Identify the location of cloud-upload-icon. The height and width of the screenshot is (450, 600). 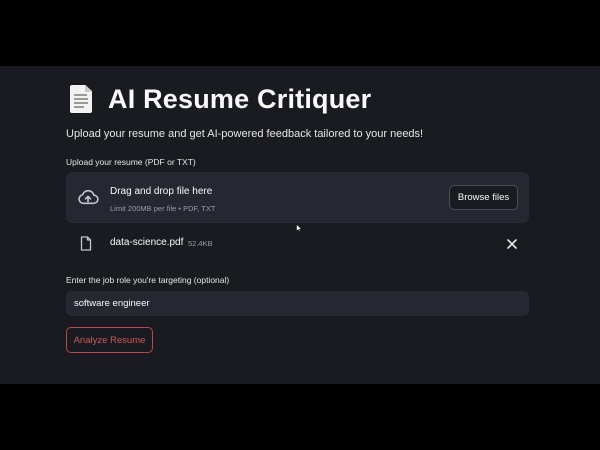
(88, 197).